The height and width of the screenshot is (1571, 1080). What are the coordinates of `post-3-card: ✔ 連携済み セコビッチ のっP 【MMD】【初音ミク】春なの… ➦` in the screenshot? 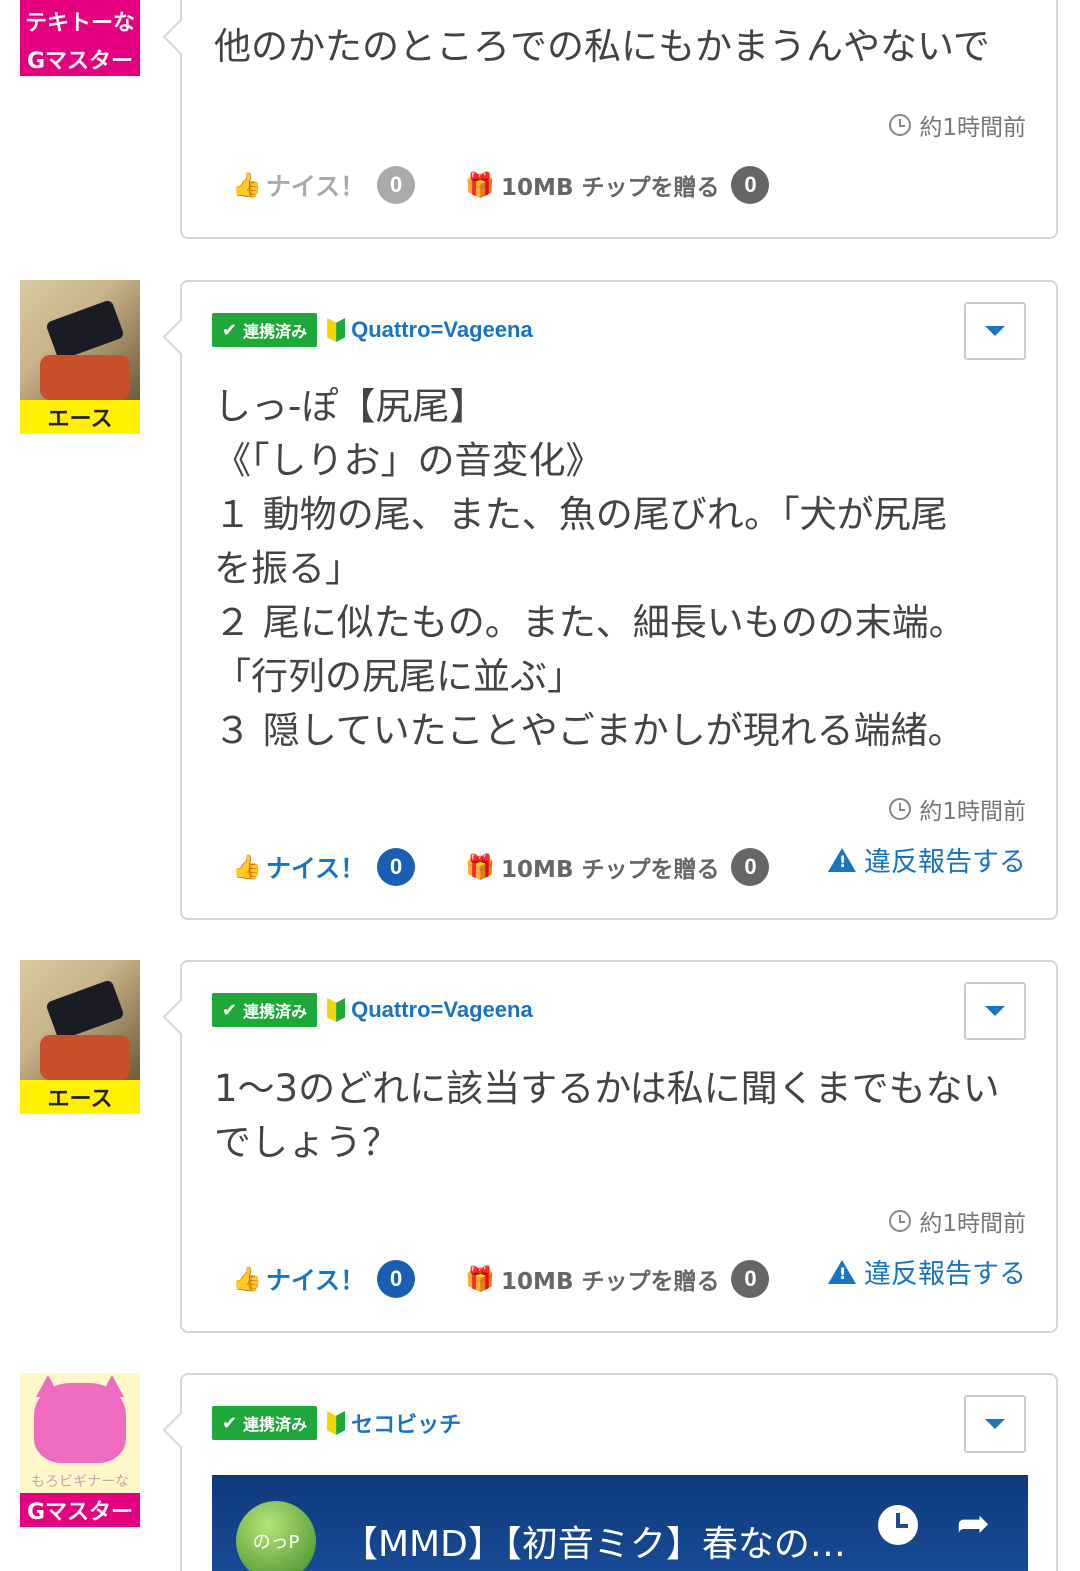 It's located at (619, 1472).